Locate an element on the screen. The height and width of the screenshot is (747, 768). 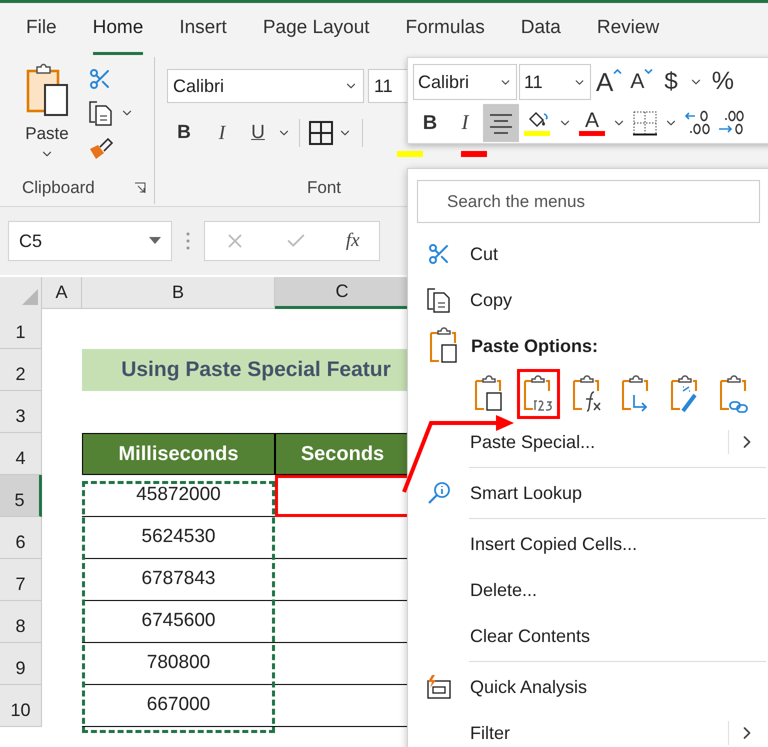
menu-item: Cut is located at coordinates (588, 254).